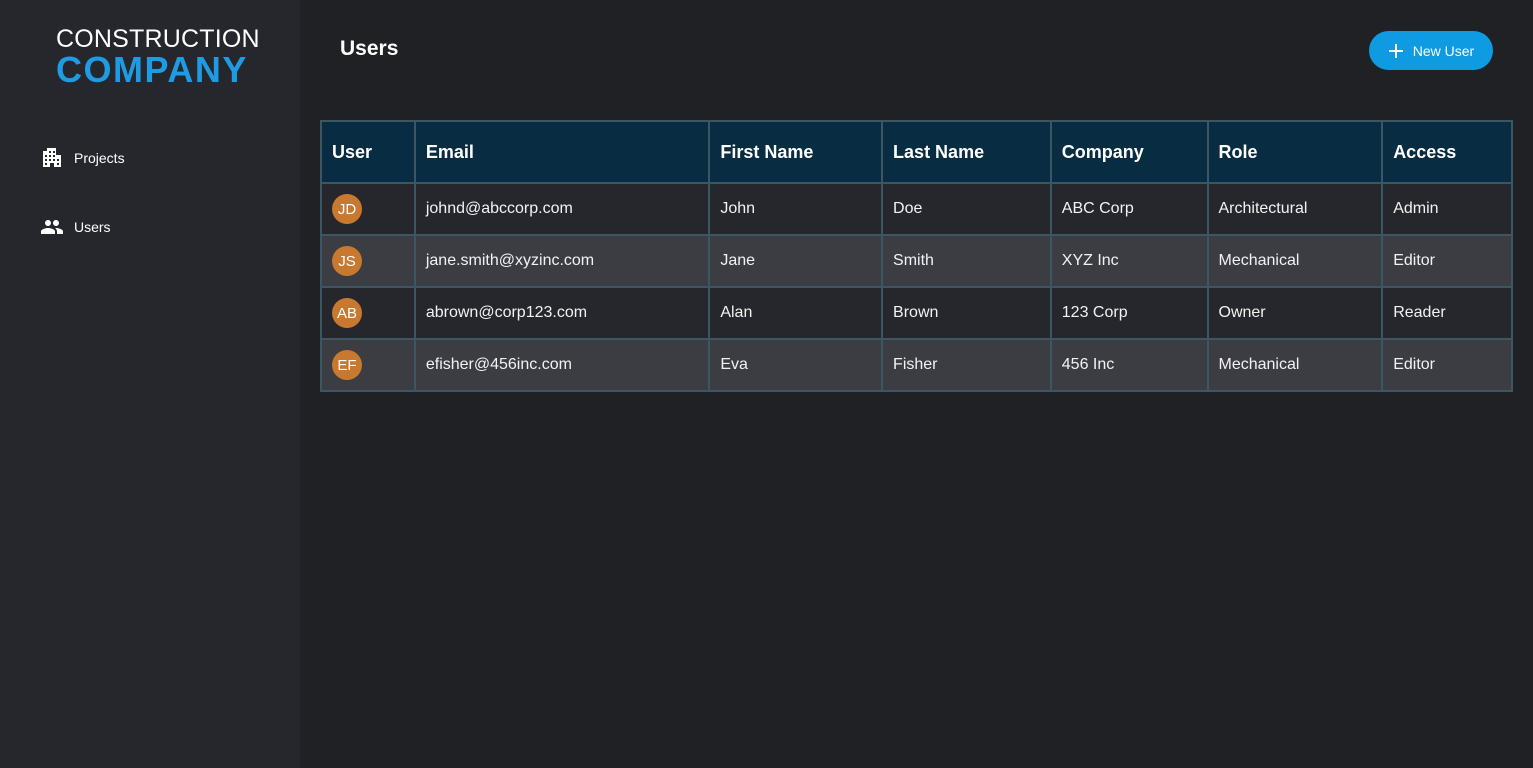 Image resolution: width=1533 pixels, height=768 pixels. What do you see at coordinates (92, 227) in the screenshot?
I see `sidebar-item-label: Users` at bounding box center [92, 227].